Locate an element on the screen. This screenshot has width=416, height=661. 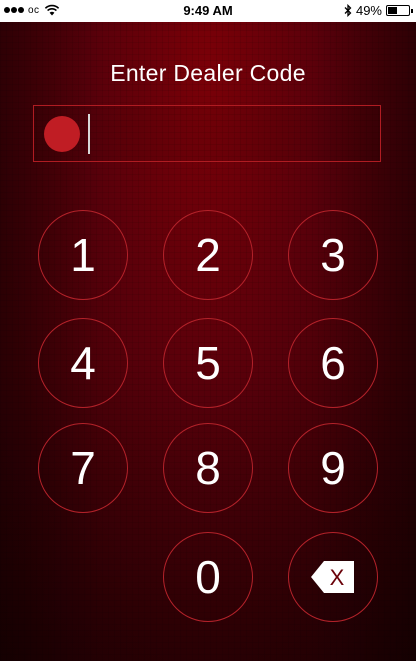
status-right: 49% is located at coordinates (378, 10).